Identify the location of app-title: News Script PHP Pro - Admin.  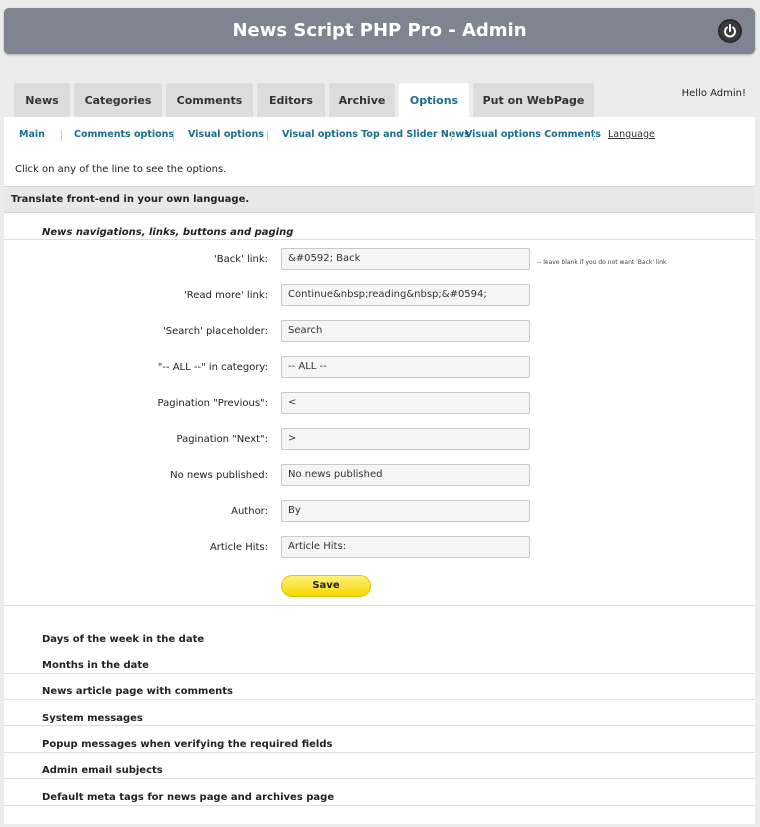
(379, 30).